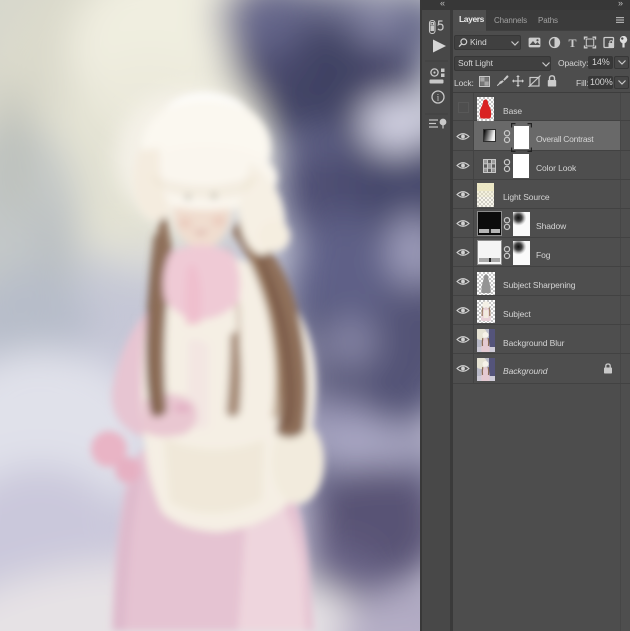 The image size is (630, 631). What do you see at coordinates (438, 98) in the screenshot?
I see `svg-text: i` at bounding box center [438, 98].